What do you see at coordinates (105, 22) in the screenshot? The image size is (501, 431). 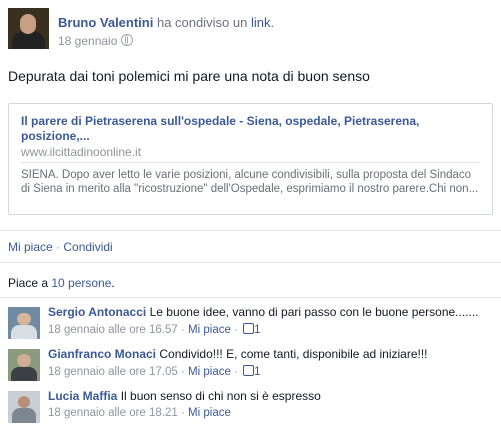 I see `author-name: Bruno Valentini` at bounding box center [105, 22].